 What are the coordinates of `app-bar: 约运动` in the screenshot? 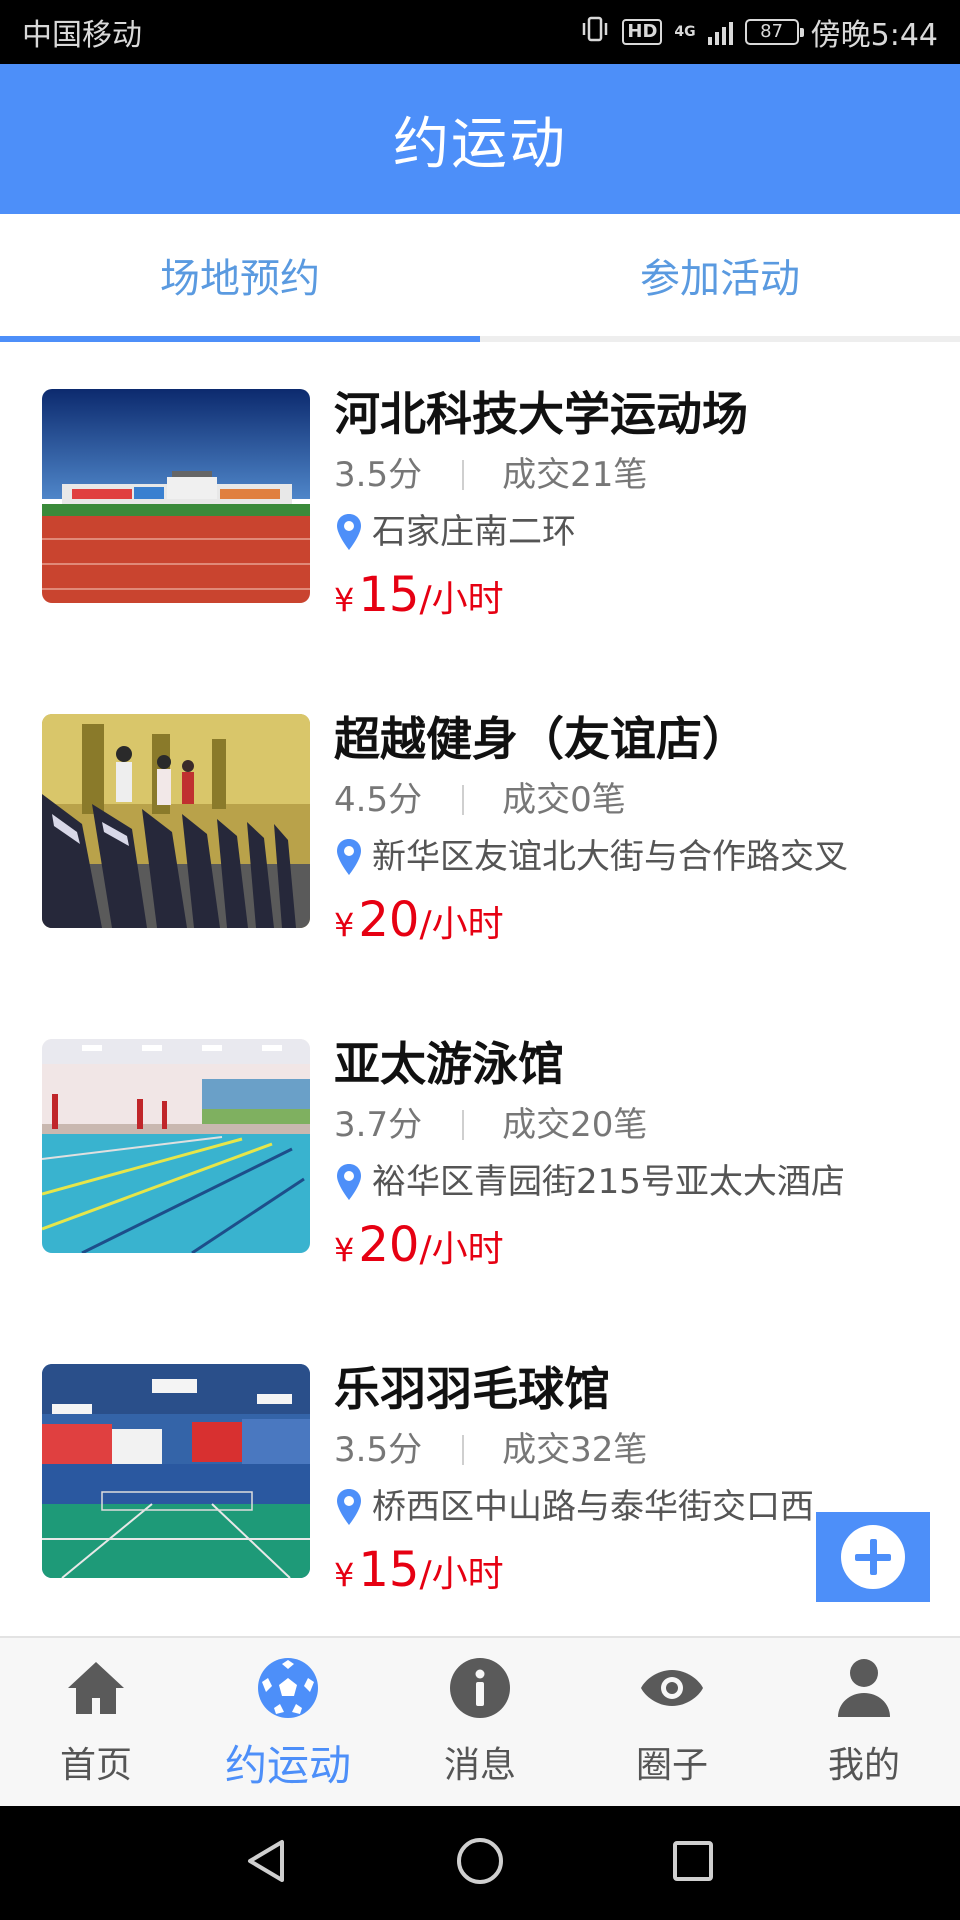 It's located at (480, 139).